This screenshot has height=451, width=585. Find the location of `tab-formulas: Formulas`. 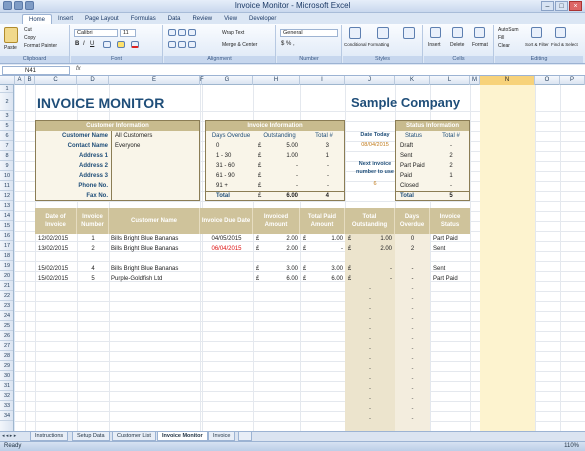

tab-formulas: Formulas is located at coordinates (143, 19).